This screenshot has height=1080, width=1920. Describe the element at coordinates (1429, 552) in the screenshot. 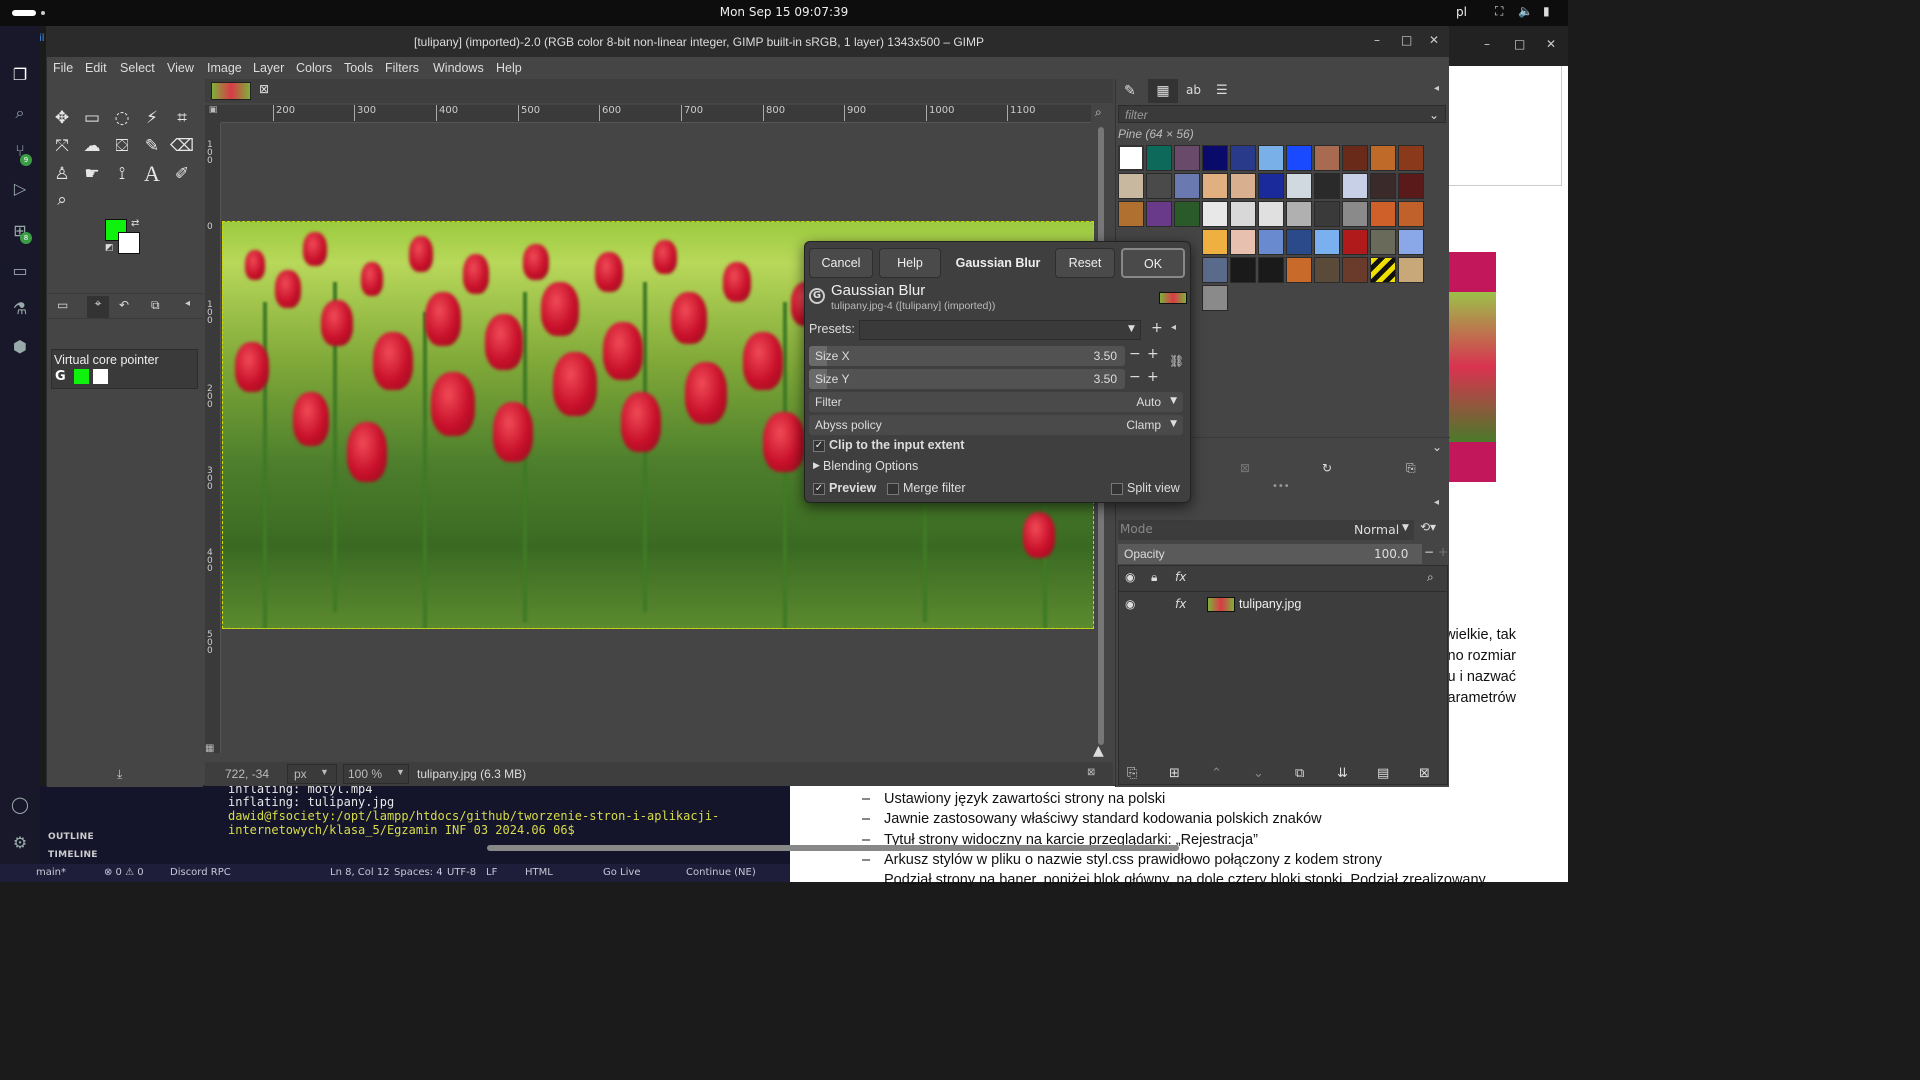

I see `minus-icon: −` at that location.